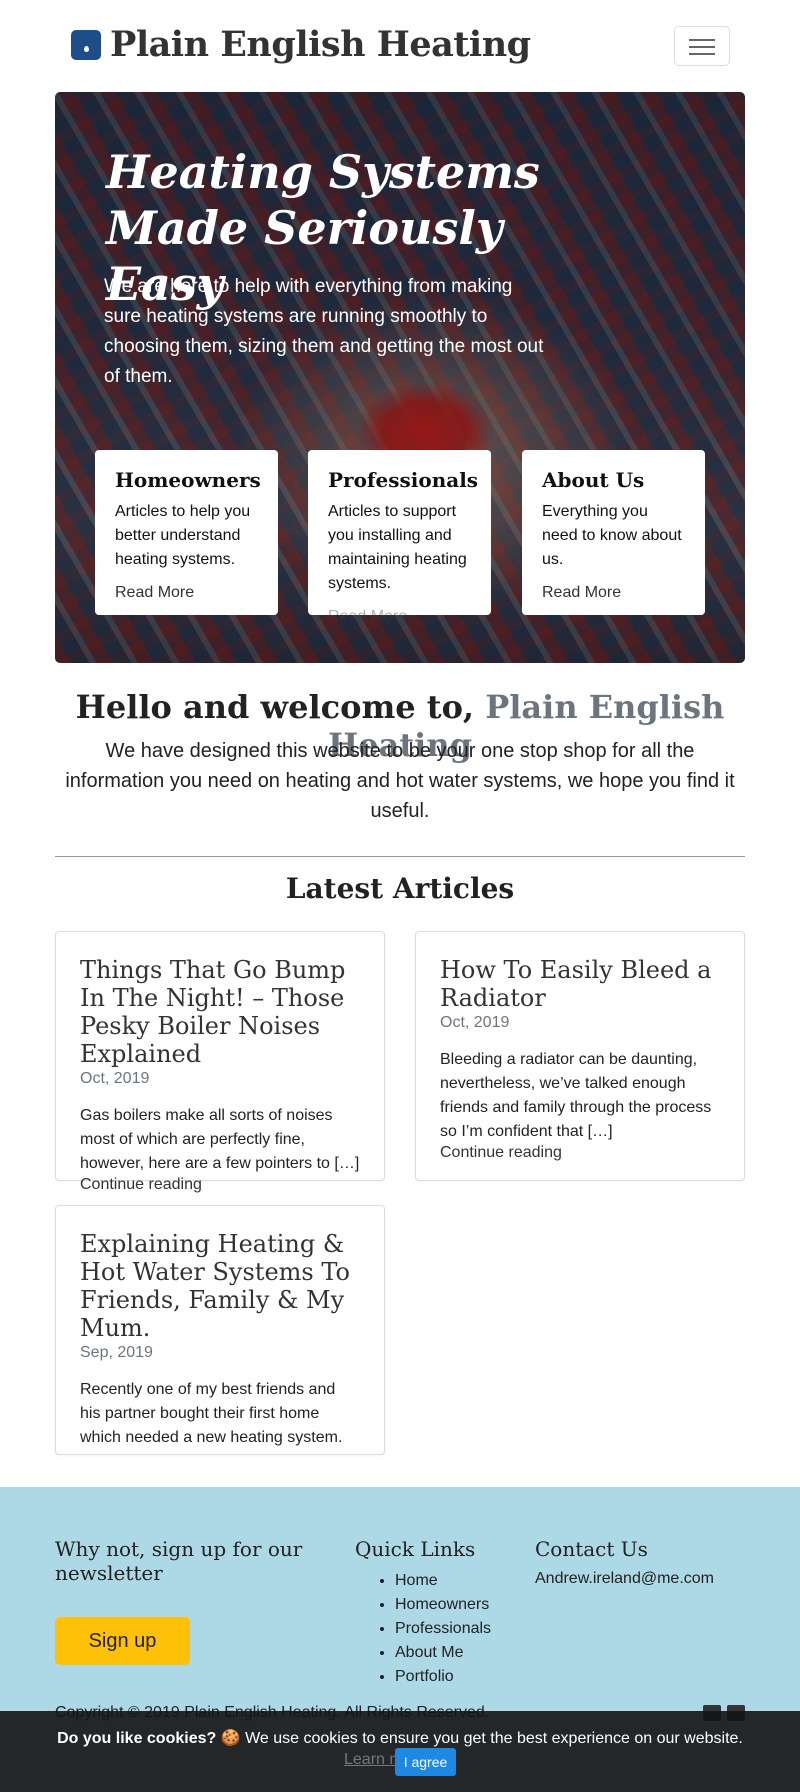 The width and height of the screenshot is (800, 1792). What do you see at coordinates (415, 1549) in the screenshot?
I see `quick-links-title: Quick Links` at bounding box center [415, 1549].